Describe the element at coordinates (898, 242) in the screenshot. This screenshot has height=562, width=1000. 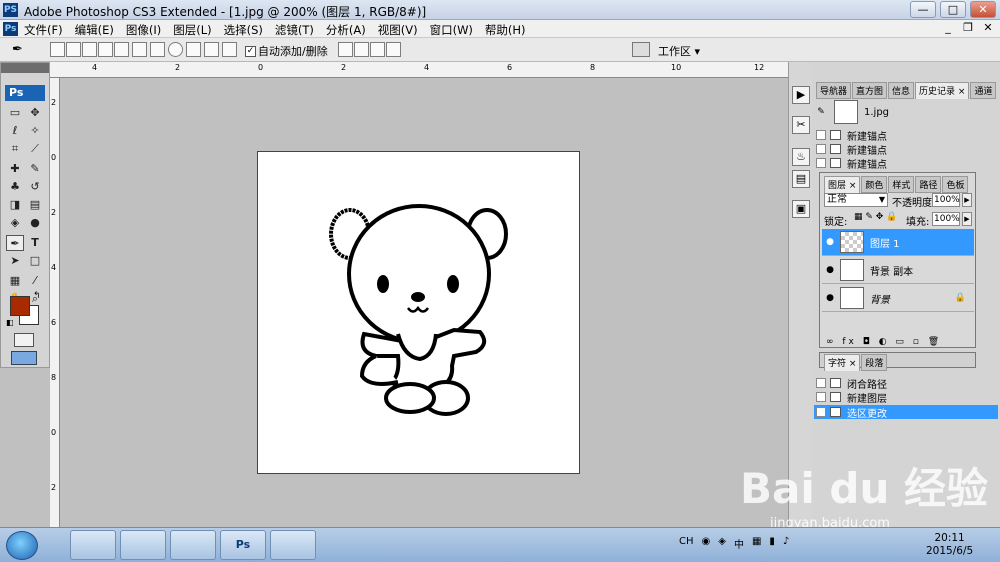
I see `layer-row-layer1: ● 图层 1` at that location.